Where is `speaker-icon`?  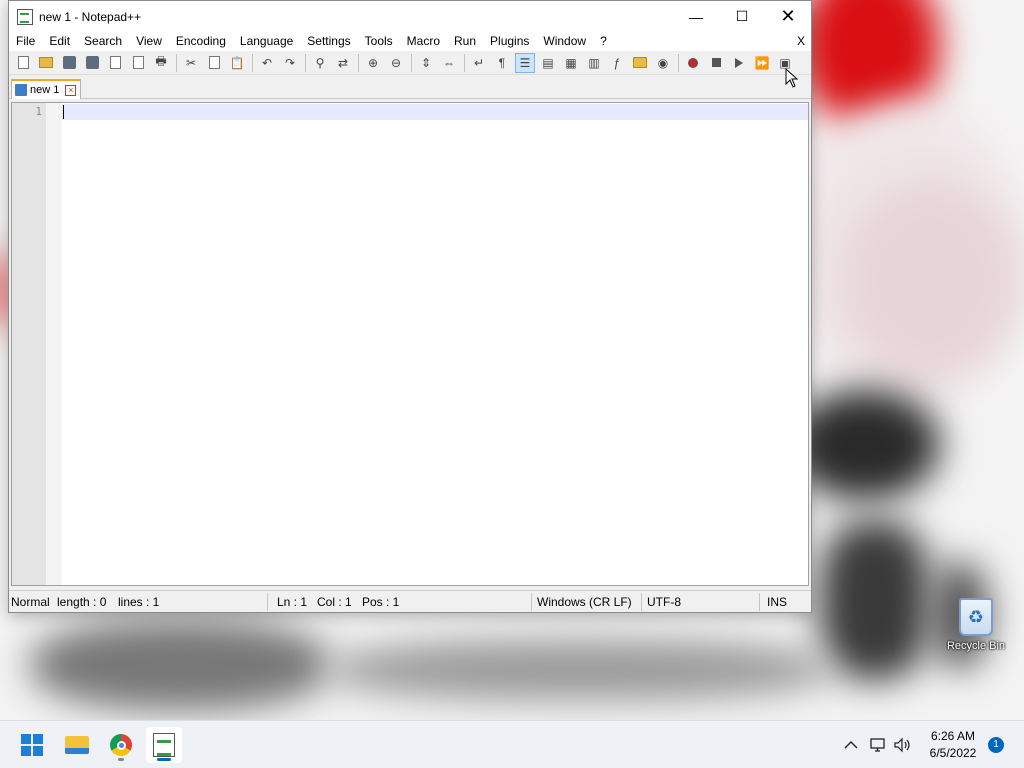
speaker-icon is located at coordinates (902, 745).